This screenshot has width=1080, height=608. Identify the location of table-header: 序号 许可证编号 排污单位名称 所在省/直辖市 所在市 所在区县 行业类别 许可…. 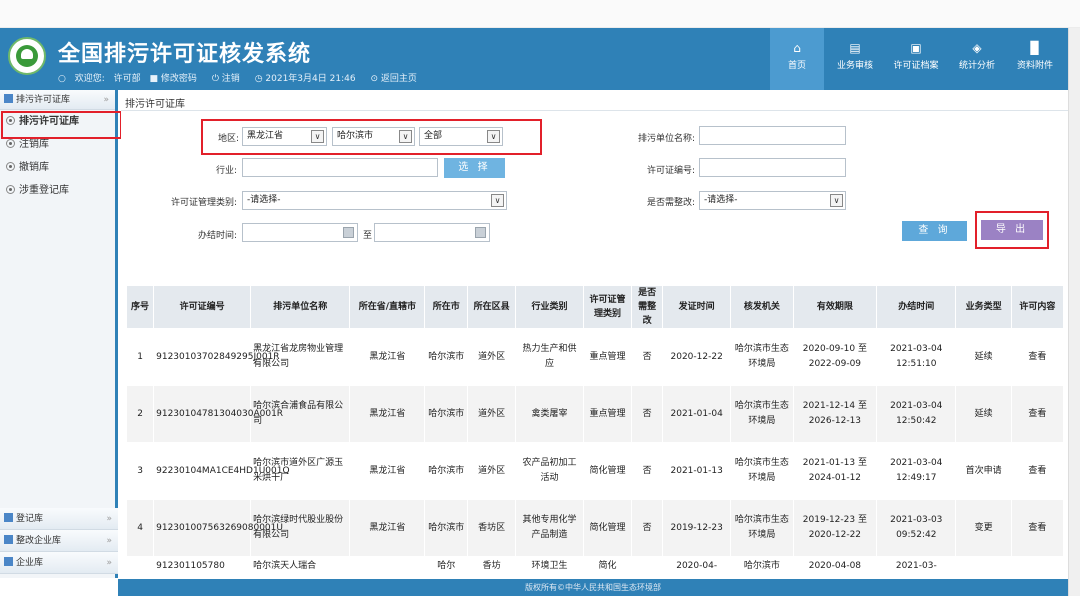
(595, 307).